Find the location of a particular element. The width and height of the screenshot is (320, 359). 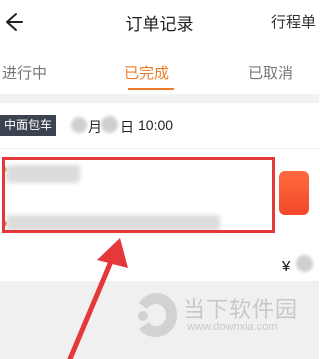

section-gap is located at coordinates (159, 98).